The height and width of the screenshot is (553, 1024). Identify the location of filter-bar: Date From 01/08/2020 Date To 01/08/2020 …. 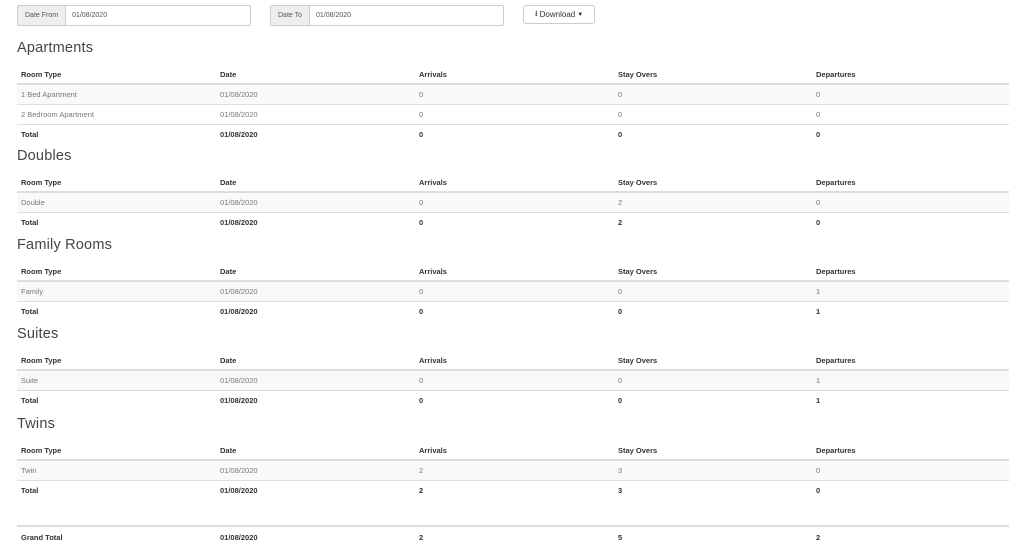
(517, 15).